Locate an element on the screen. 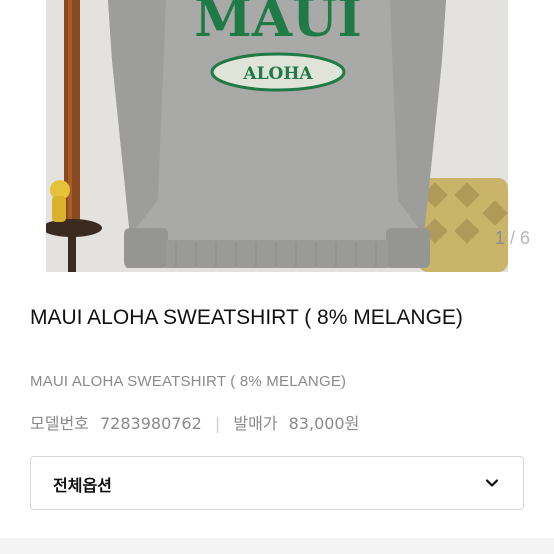 This screenshot has height=554, width=554. product-meta: 모델번호 7283980762 | 발매가 83,000원 is located at coordinates (197, 422).